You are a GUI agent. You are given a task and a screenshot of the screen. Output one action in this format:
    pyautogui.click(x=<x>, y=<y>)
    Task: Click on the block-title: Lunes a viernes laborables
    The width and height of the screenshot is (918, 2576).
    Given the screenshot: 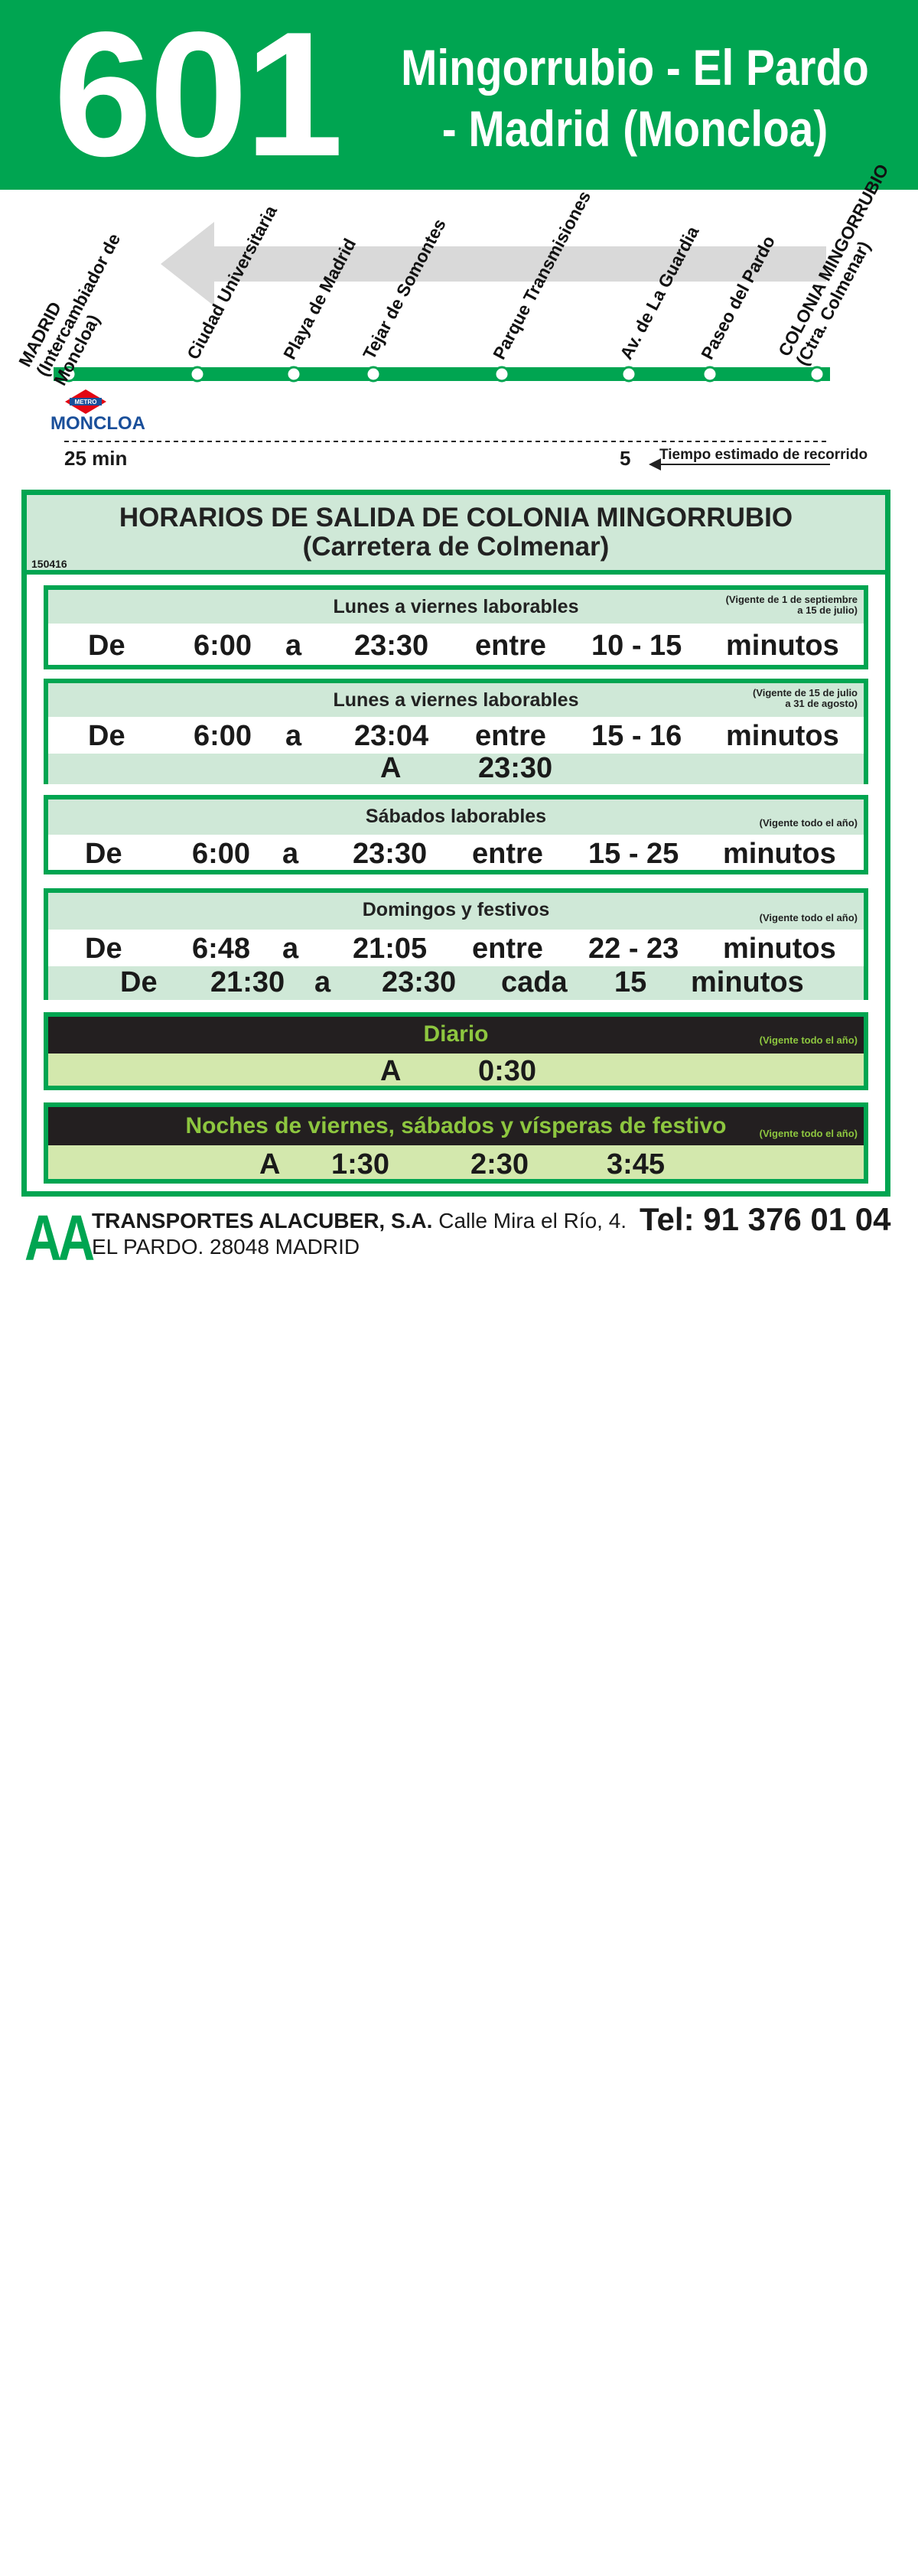 What is the action you would take?
    pyautogui.click(x=456, y=700)
    